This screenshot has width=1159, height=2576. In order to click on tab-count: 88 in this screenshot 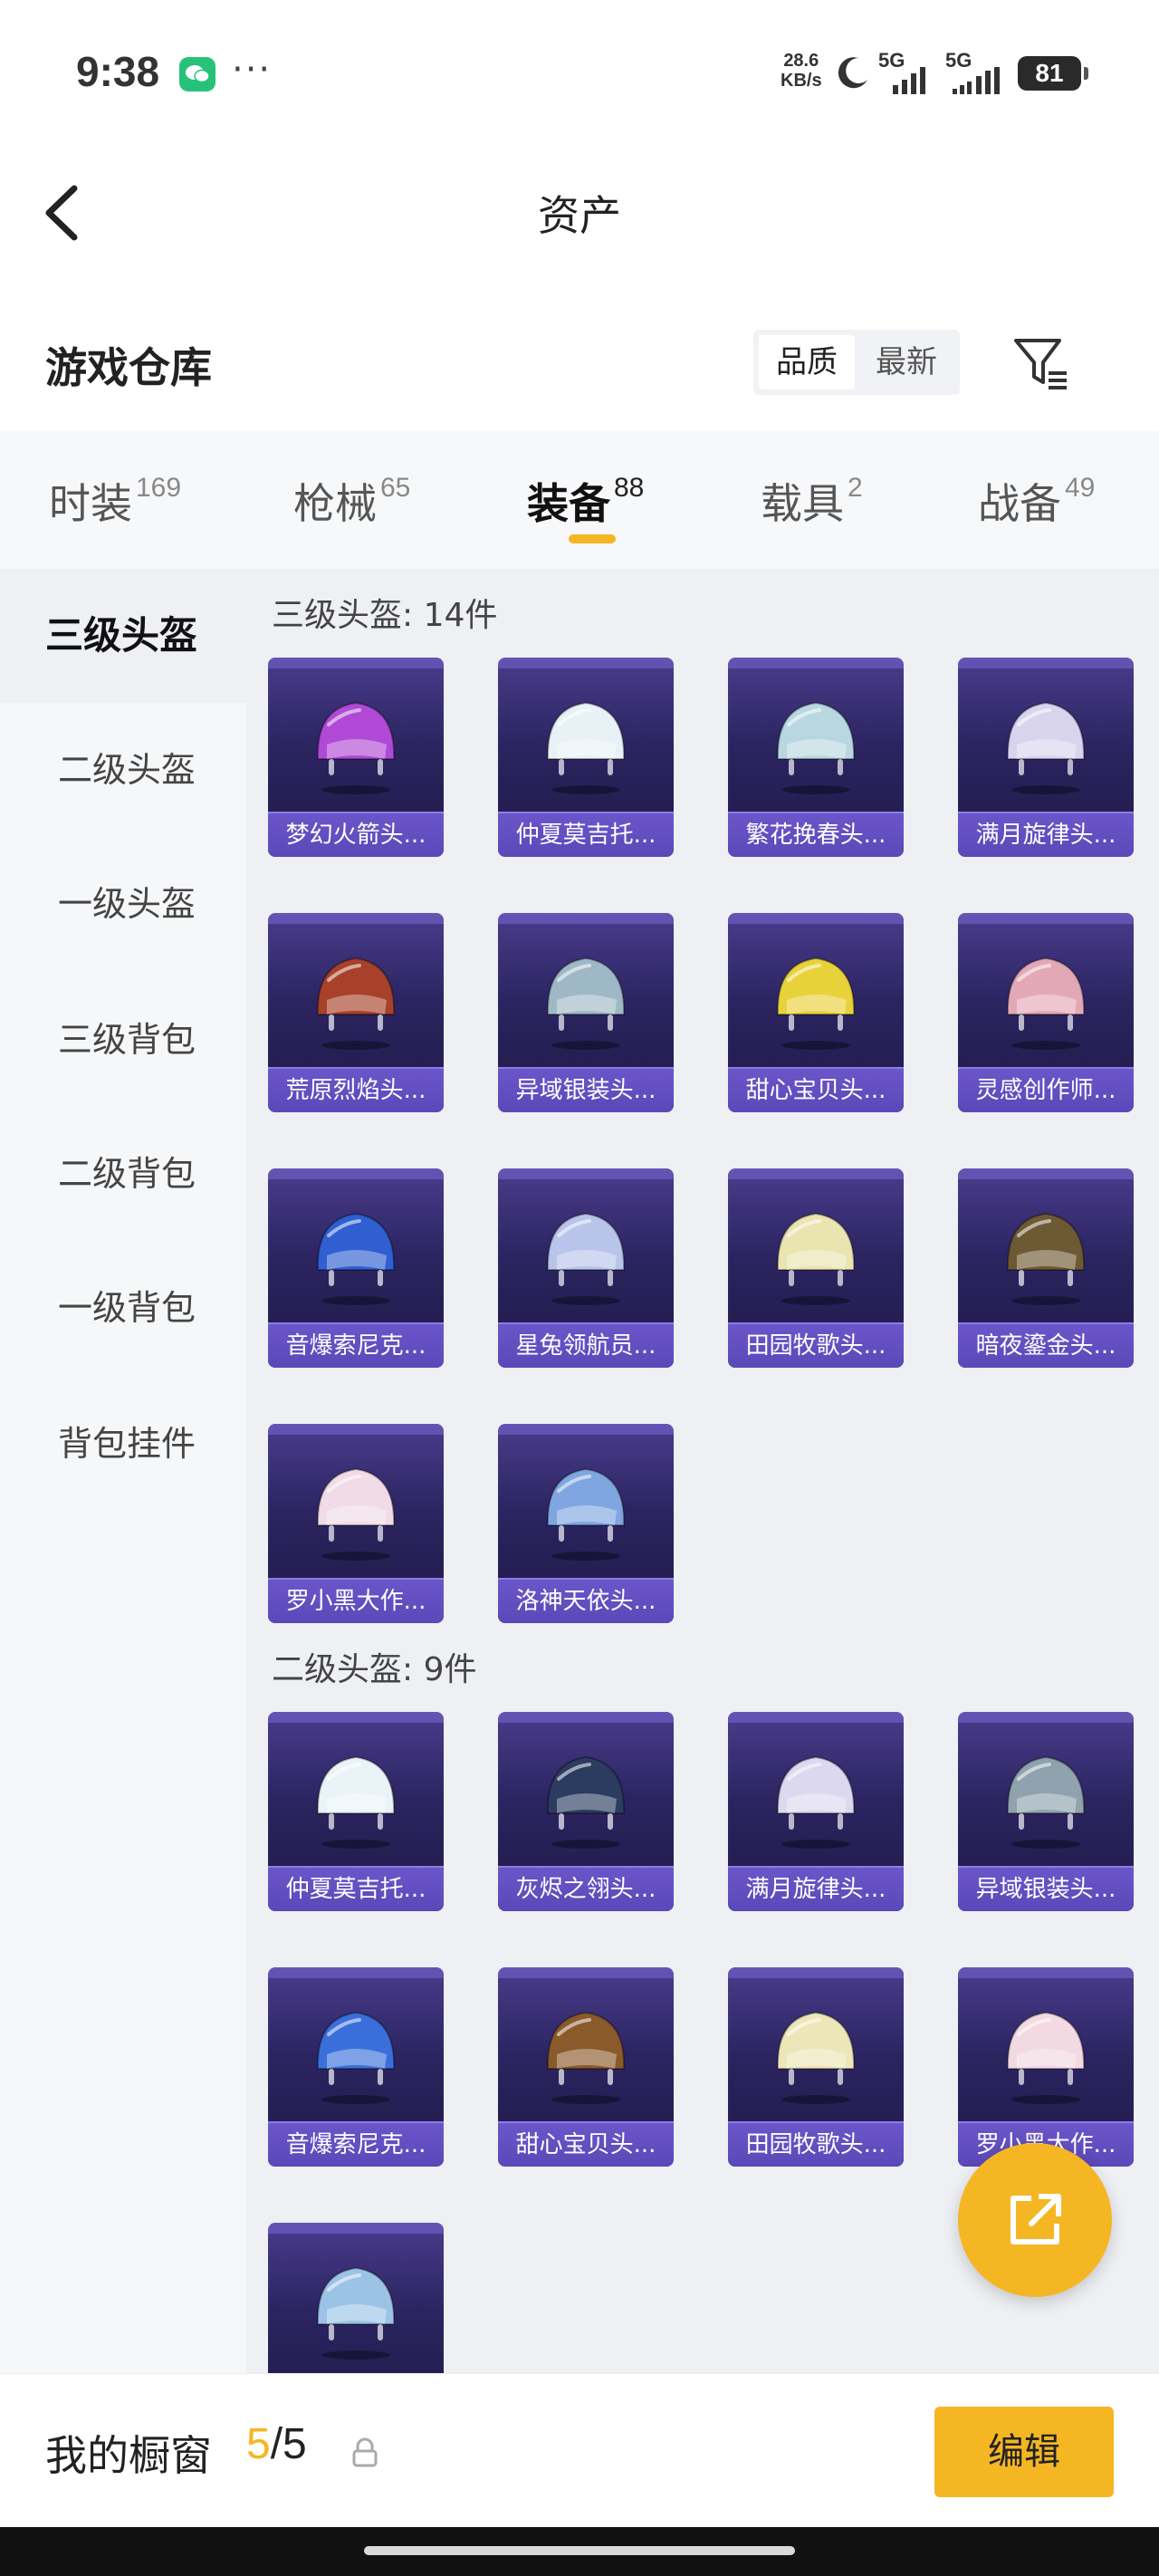, I will do `click(630, 488)`.